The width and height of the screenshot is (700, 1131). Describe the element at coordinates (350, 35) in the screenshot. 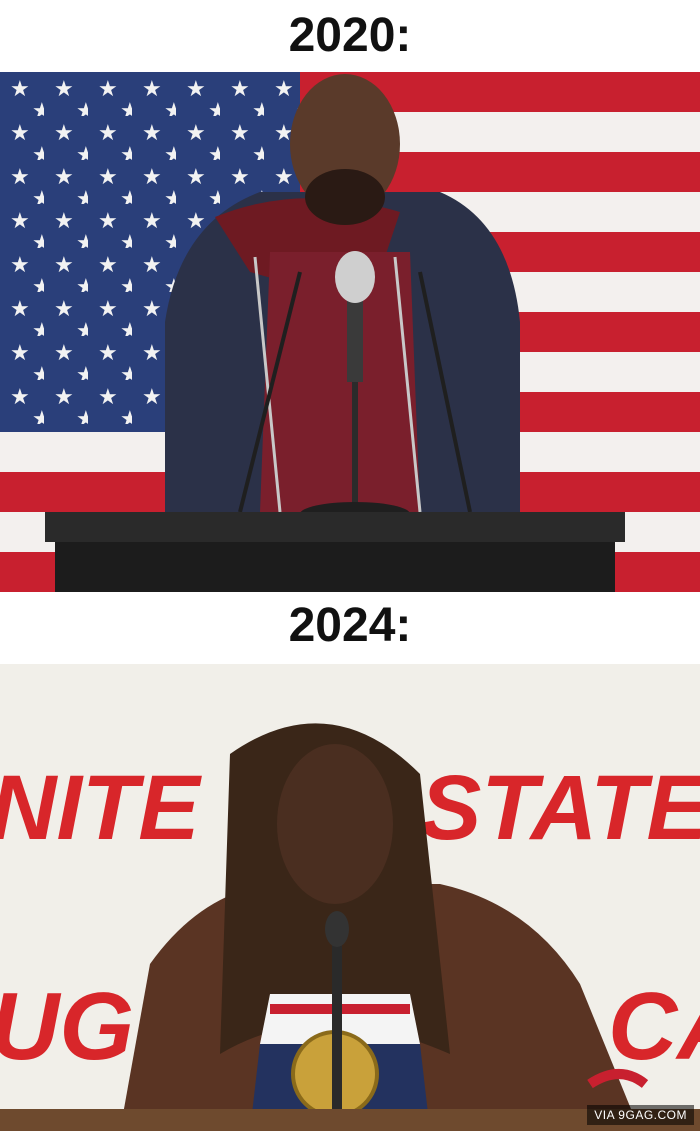

I see `caption-2020: 2020:` at that location.